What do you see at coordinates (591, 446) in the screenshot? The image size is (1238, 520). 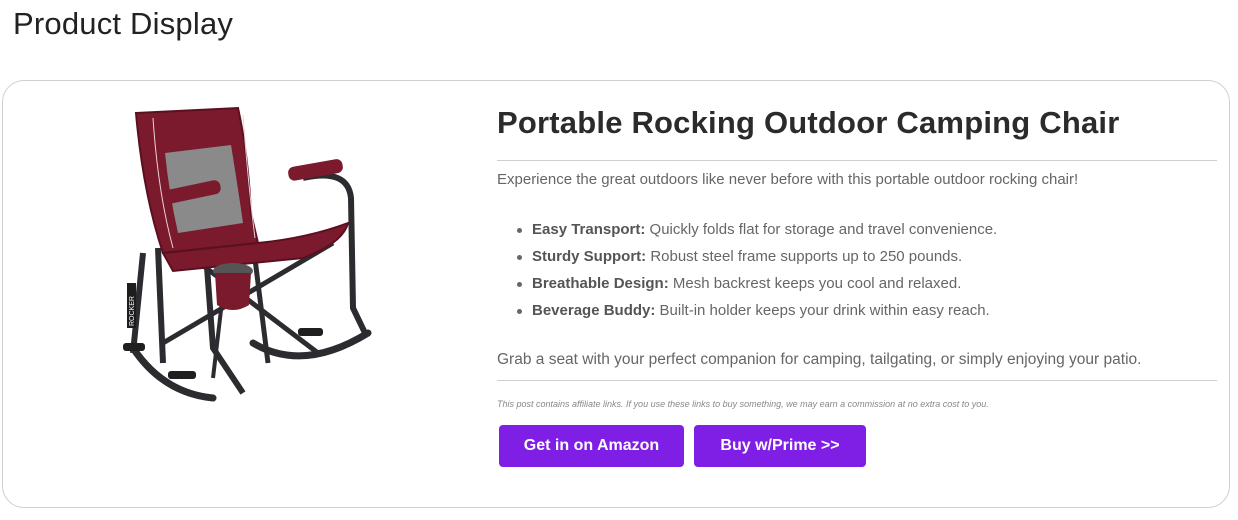 I see `amazon-button: Get in on Amazon` at bounding box center [591, 446].